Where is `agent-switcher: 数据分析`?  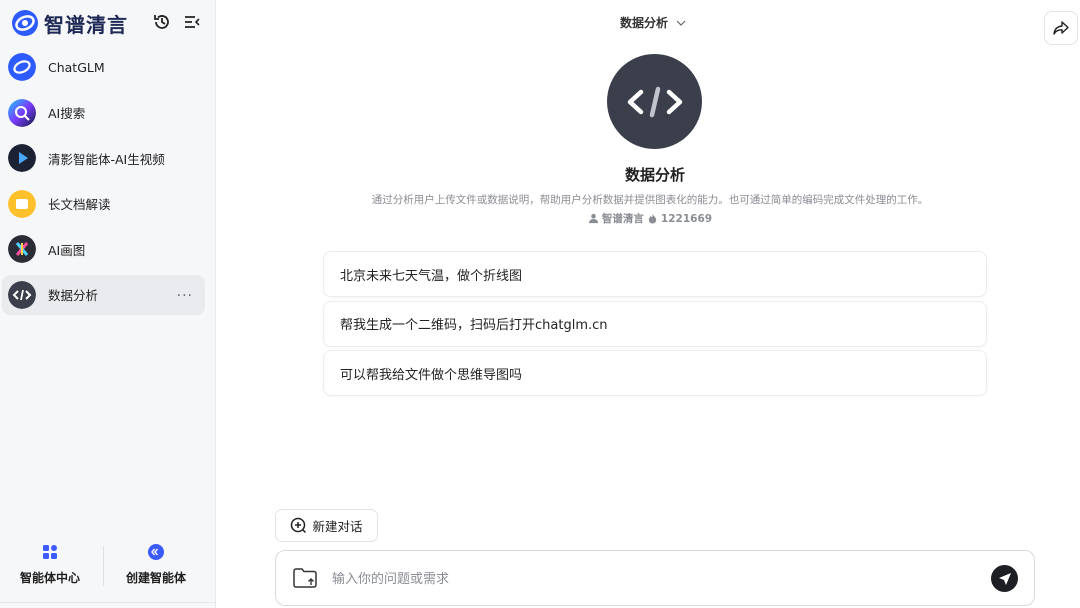
agent-switcher: 数据分析 is located at coordinates (653, 22).